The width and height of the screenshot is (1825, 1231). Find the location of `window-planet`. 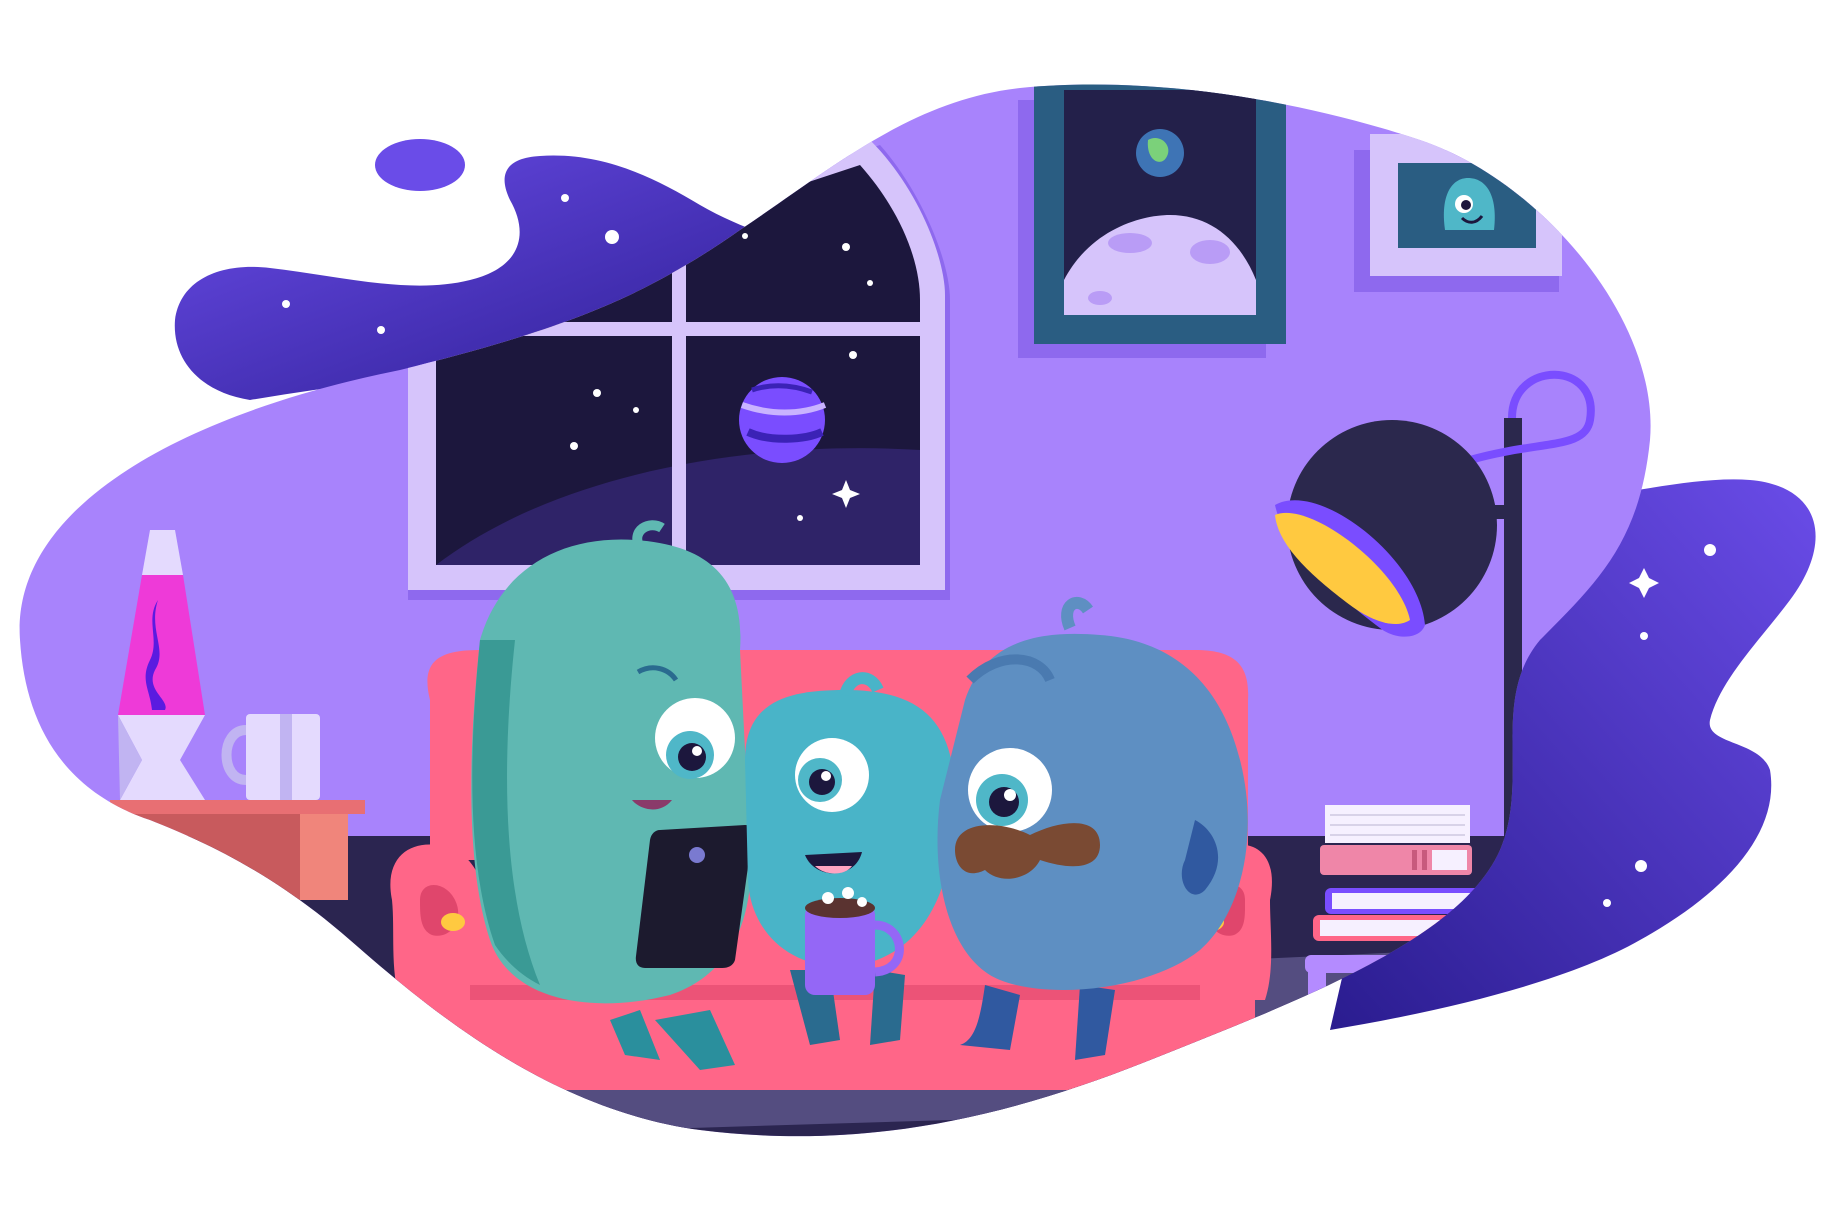

window-planet is located at coordinates (783, 420).